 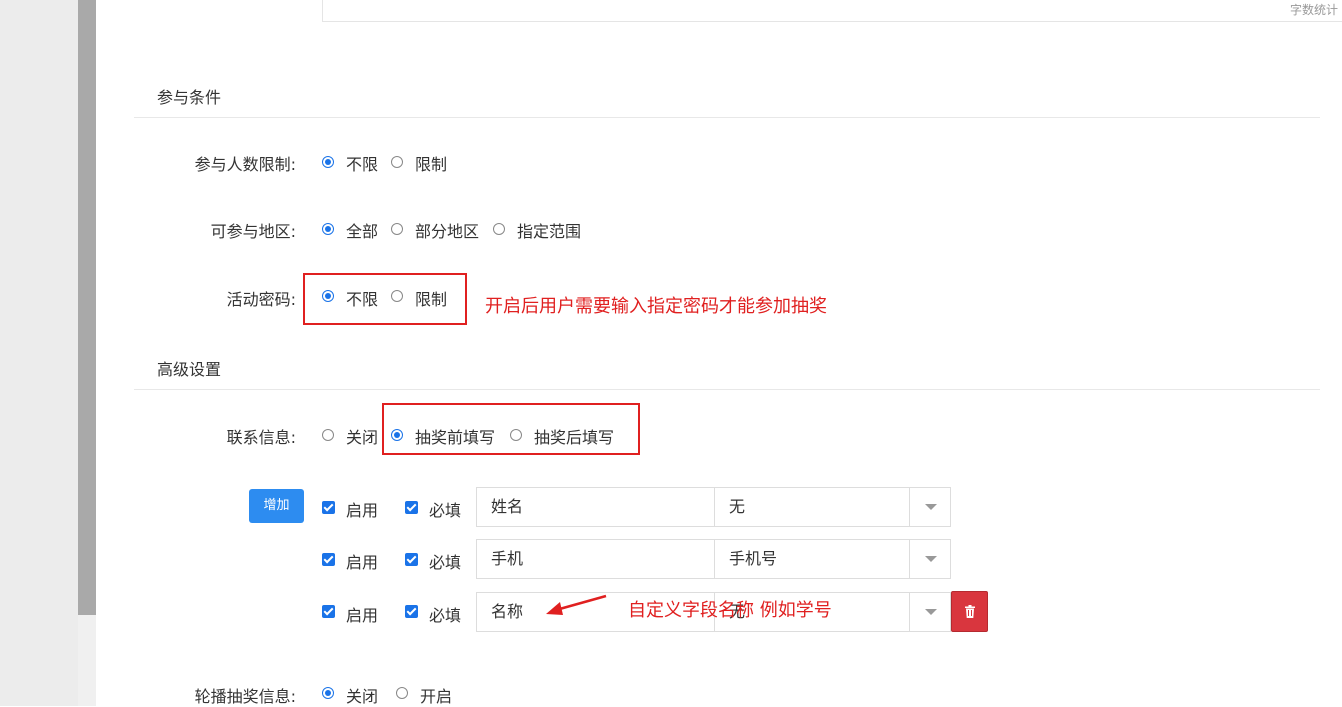 What do you see at coordinates (812, 507) in the screenshot?
I see `field-type-select: 无` at bounding box center [812, 507].